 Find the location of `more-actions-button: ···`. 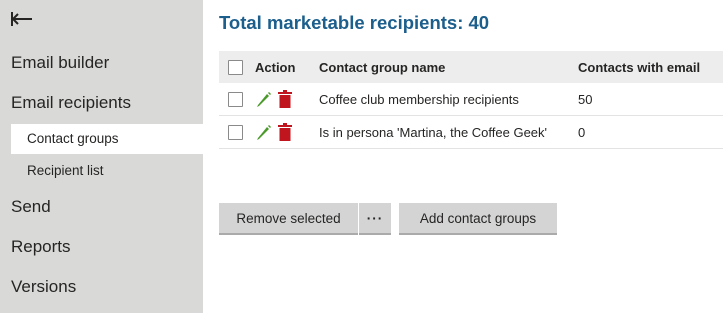

more-actions-button: ··· is located at coordinates (375, 219).